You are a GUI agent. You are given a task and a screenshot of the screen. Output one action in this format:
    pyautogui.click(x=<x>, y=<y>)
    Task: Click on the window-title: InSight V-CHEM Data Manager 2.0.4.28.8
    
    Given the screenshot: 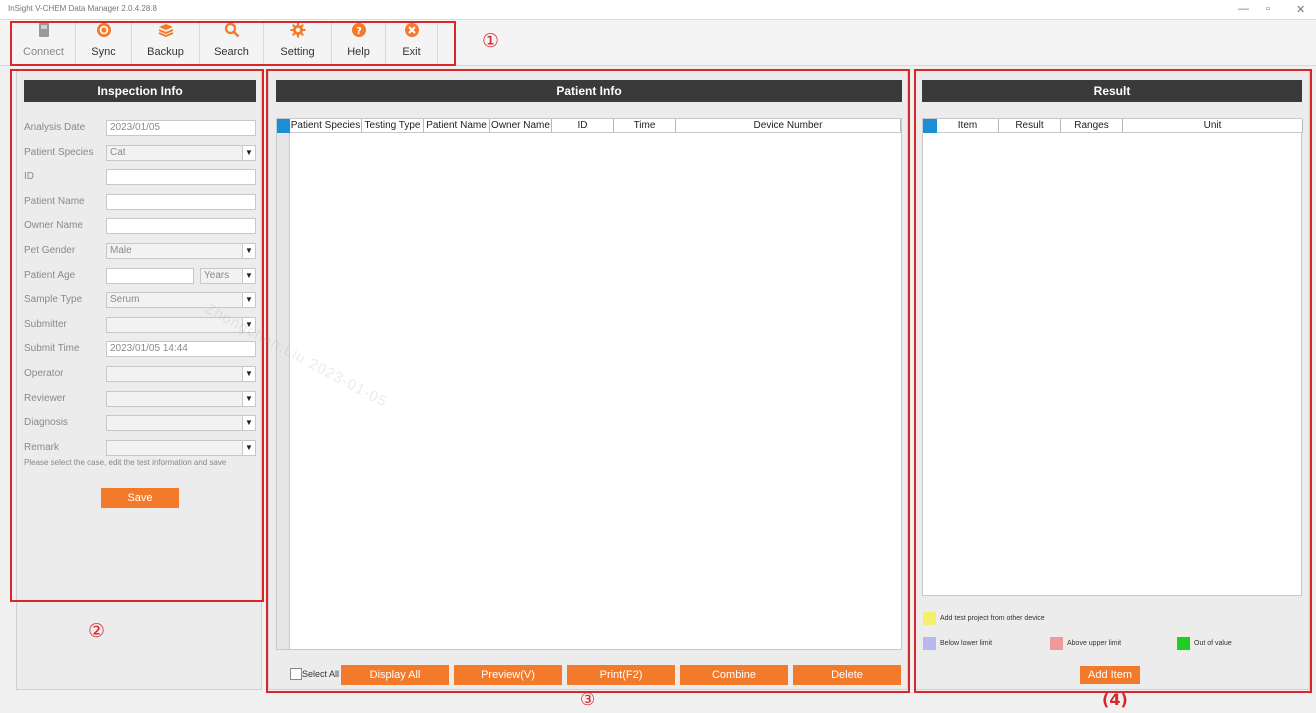 What is the action you would take?
    pyautogui.click(x=82, y=8)
    